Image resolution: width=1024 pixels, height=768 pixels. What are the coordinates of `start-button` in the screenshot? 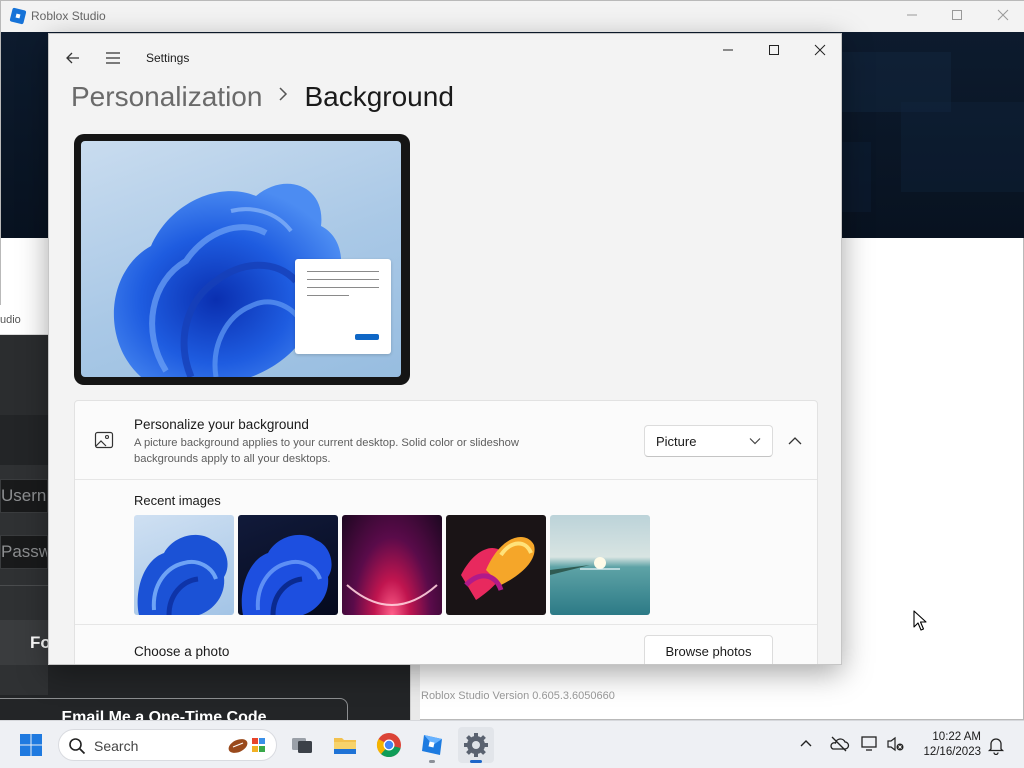 It's located at (31, 745).